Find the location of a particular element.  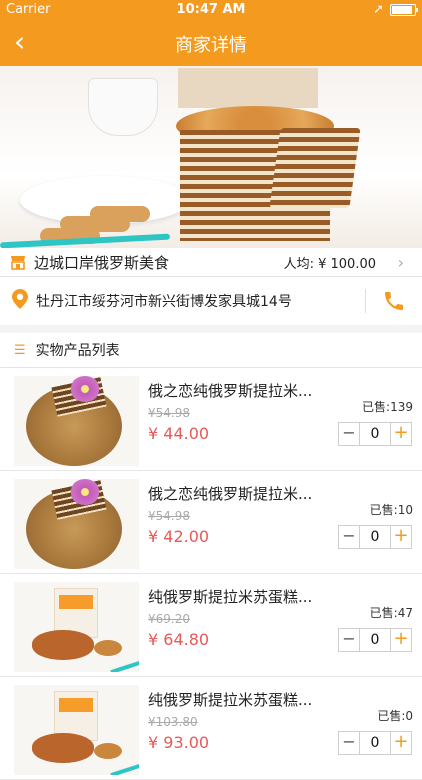

location-arrow-icon: ➚ is located at coordinates (378, 9).